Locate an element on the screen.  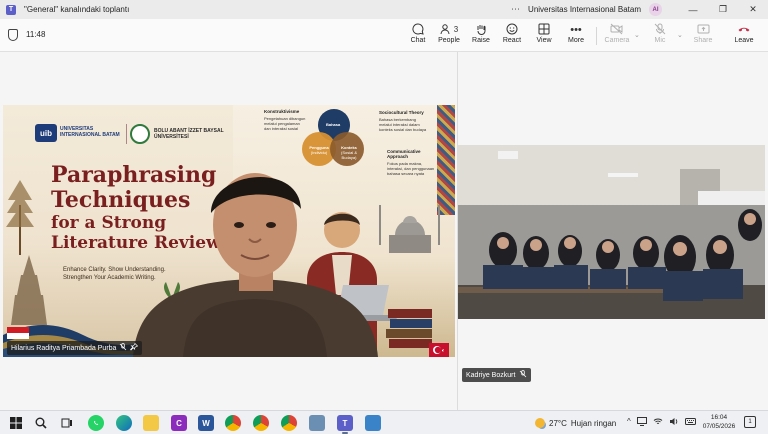
mic-label: Mic is located at coordinates (660, 40).